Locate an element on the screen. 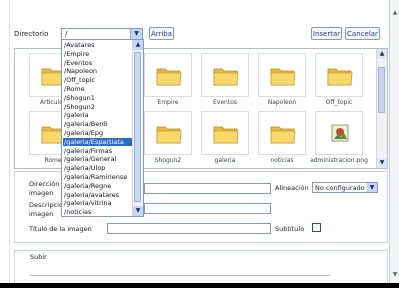 The image size is (399, 288). title-input is located at coordinates (189, 228).